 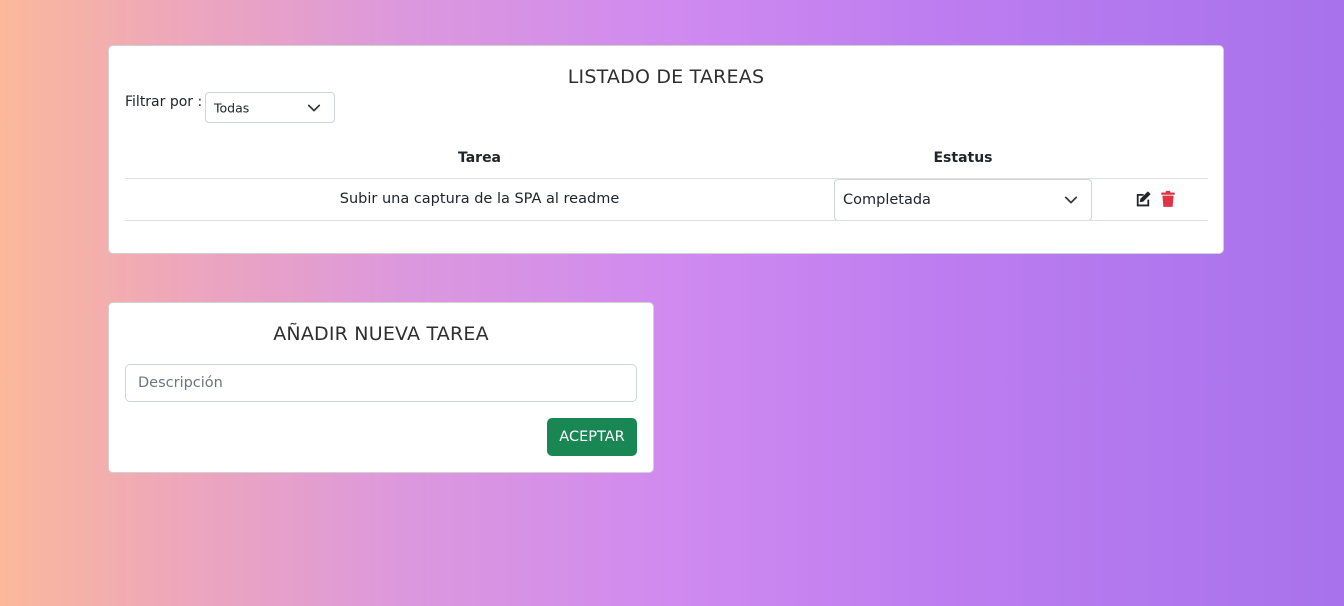 I want to click on filter-select: Todas, so click(x=270, y=107).